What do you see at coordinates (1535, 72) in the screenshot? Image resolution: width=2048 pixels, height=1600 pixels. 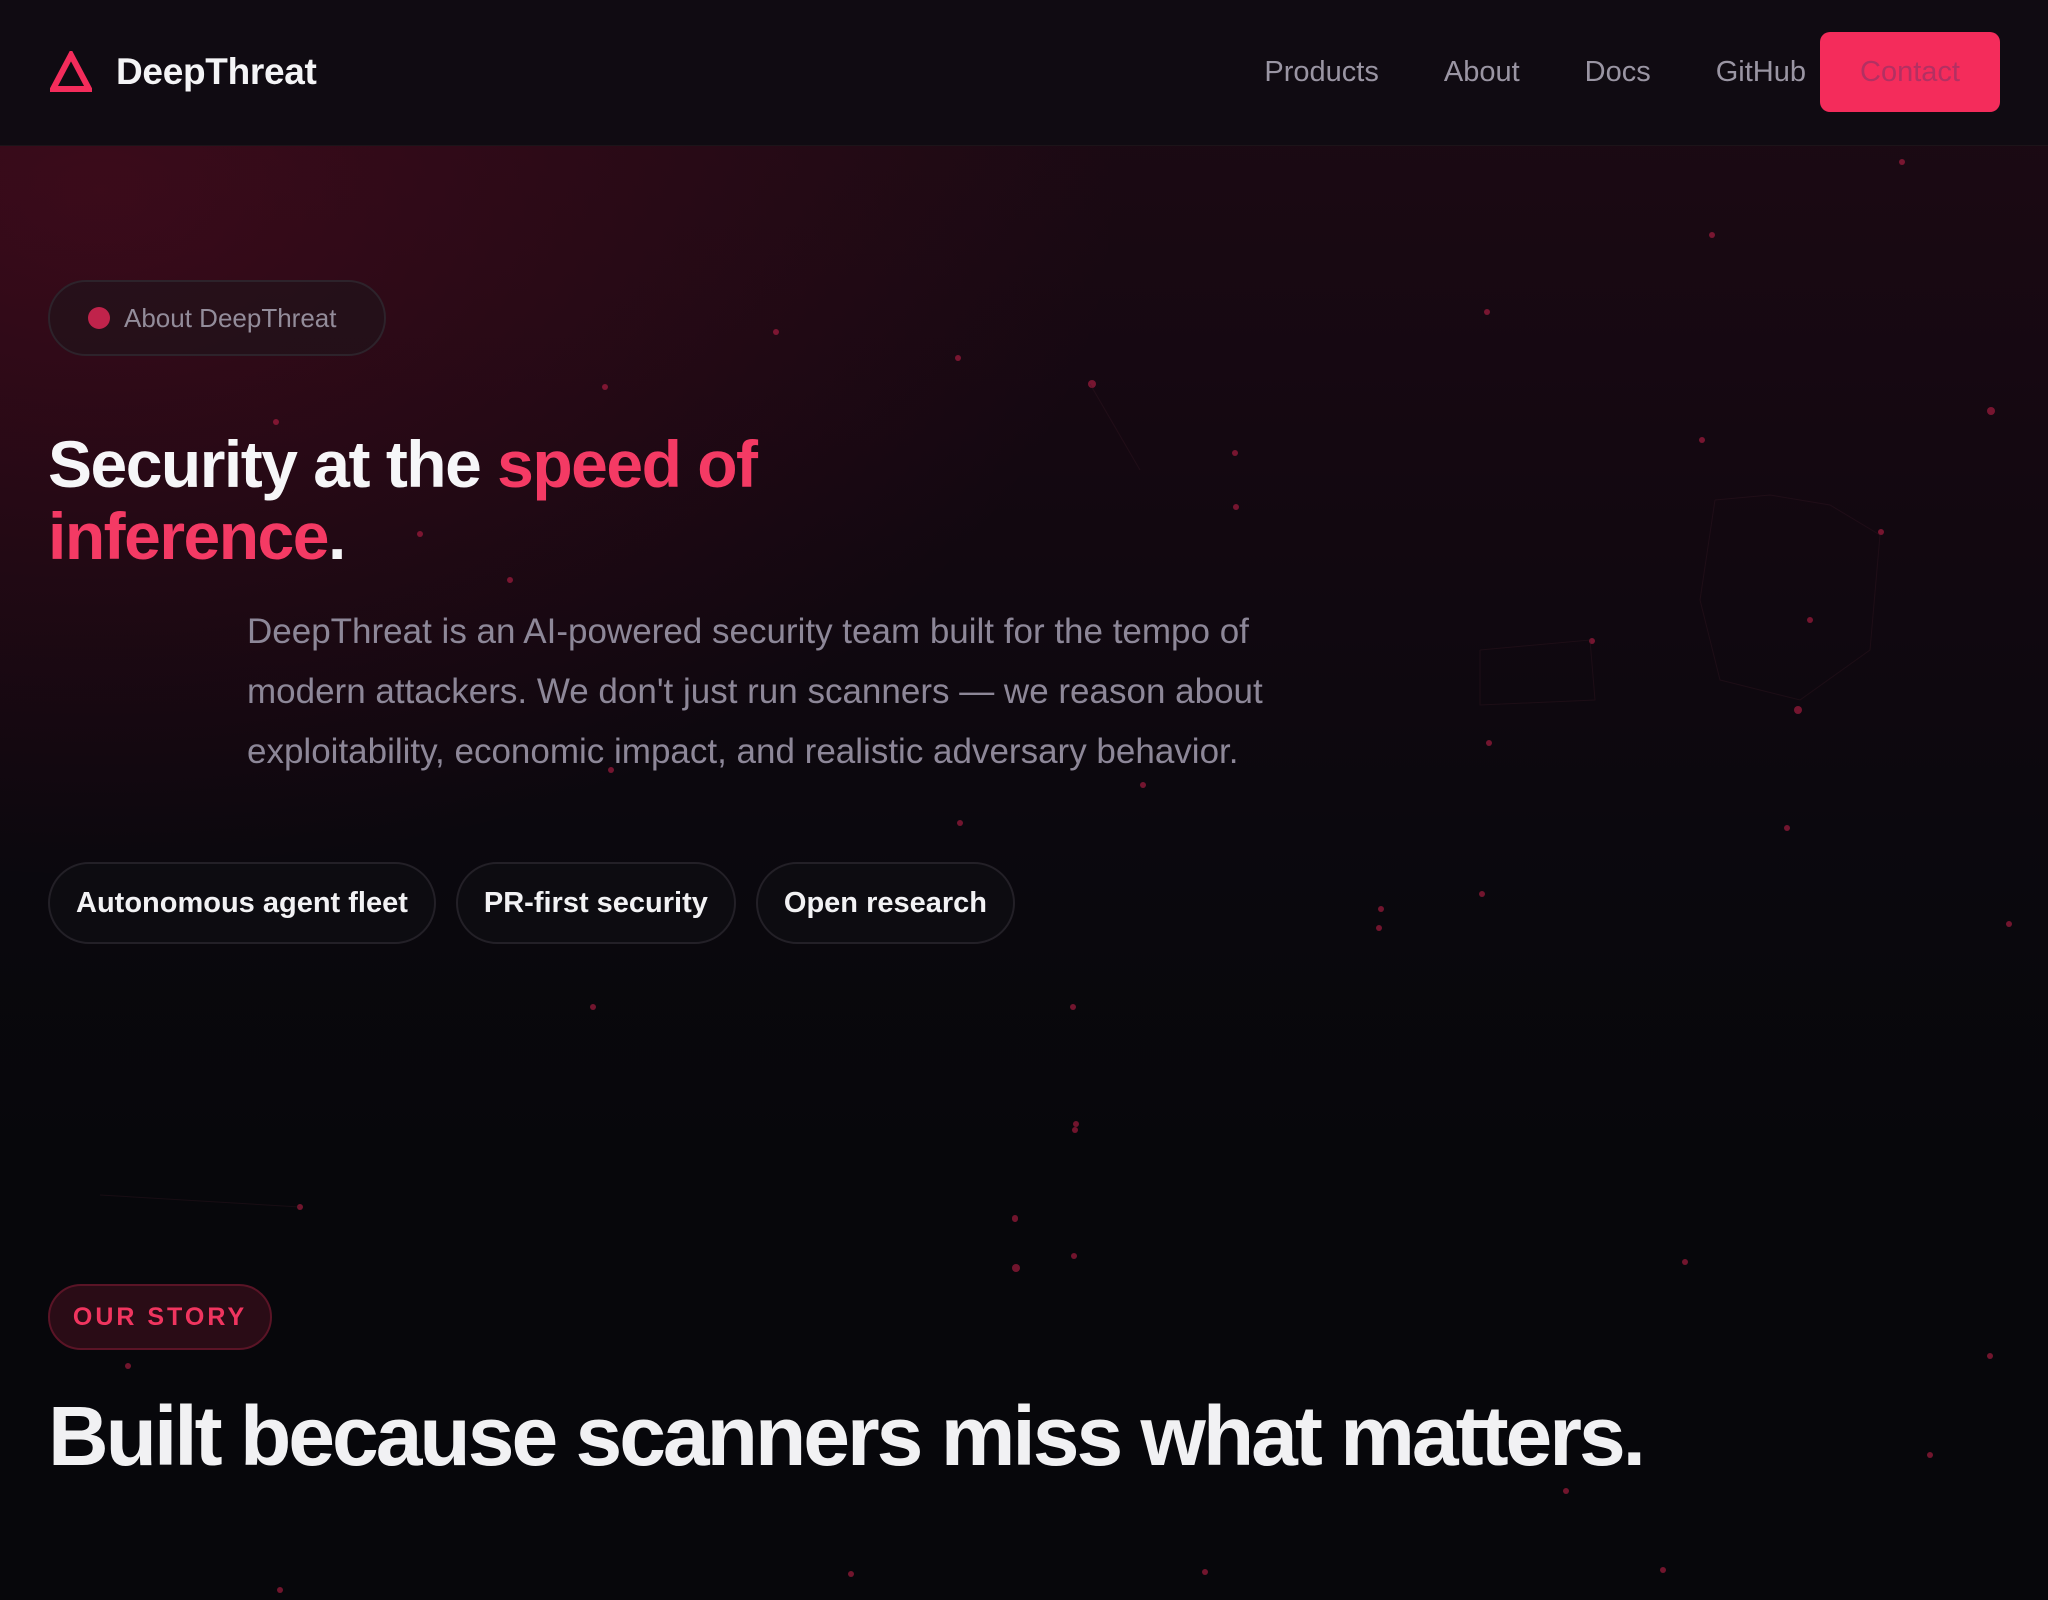 I see `nav-links: Products About Docs GitHub` at bounding box center [1535, 72].